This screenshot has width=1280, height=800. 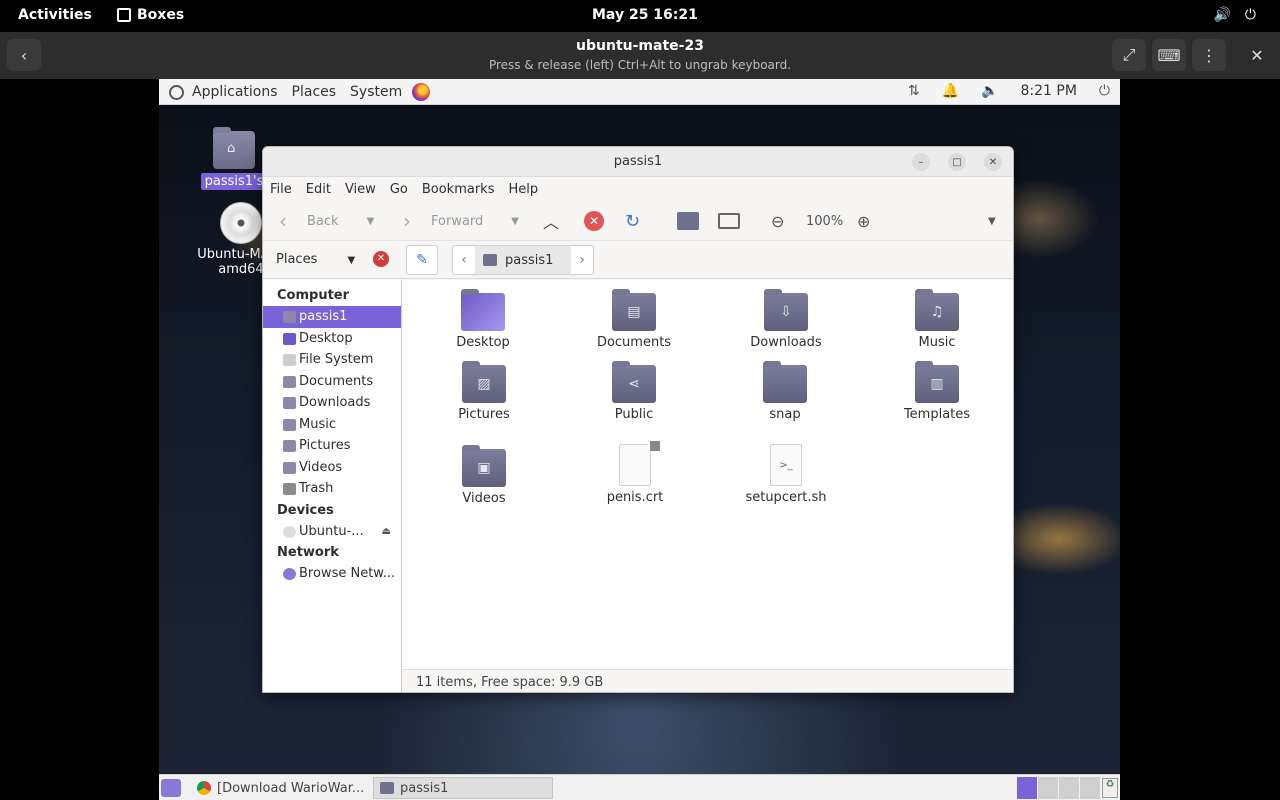 I want to click on documents-folder-icon: ▤, so click(x=634, y=310).